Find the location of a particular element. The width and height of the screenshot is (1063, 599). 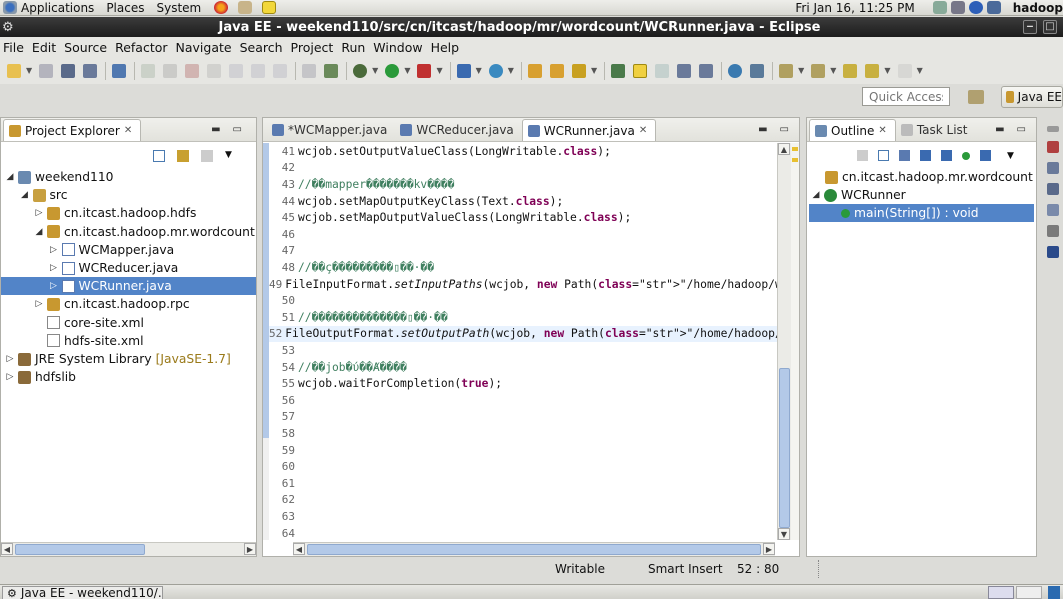

disconnect-icon is located at coordinates (214, 70).